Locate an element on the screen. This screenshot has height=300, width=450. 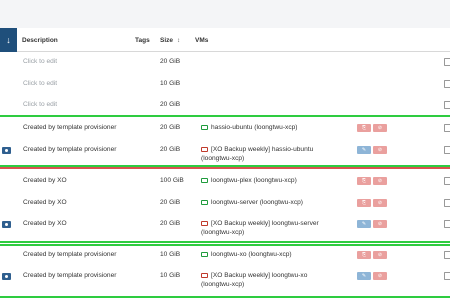
sort-toggle-button: ↓ is located at coordinates (8, 40).